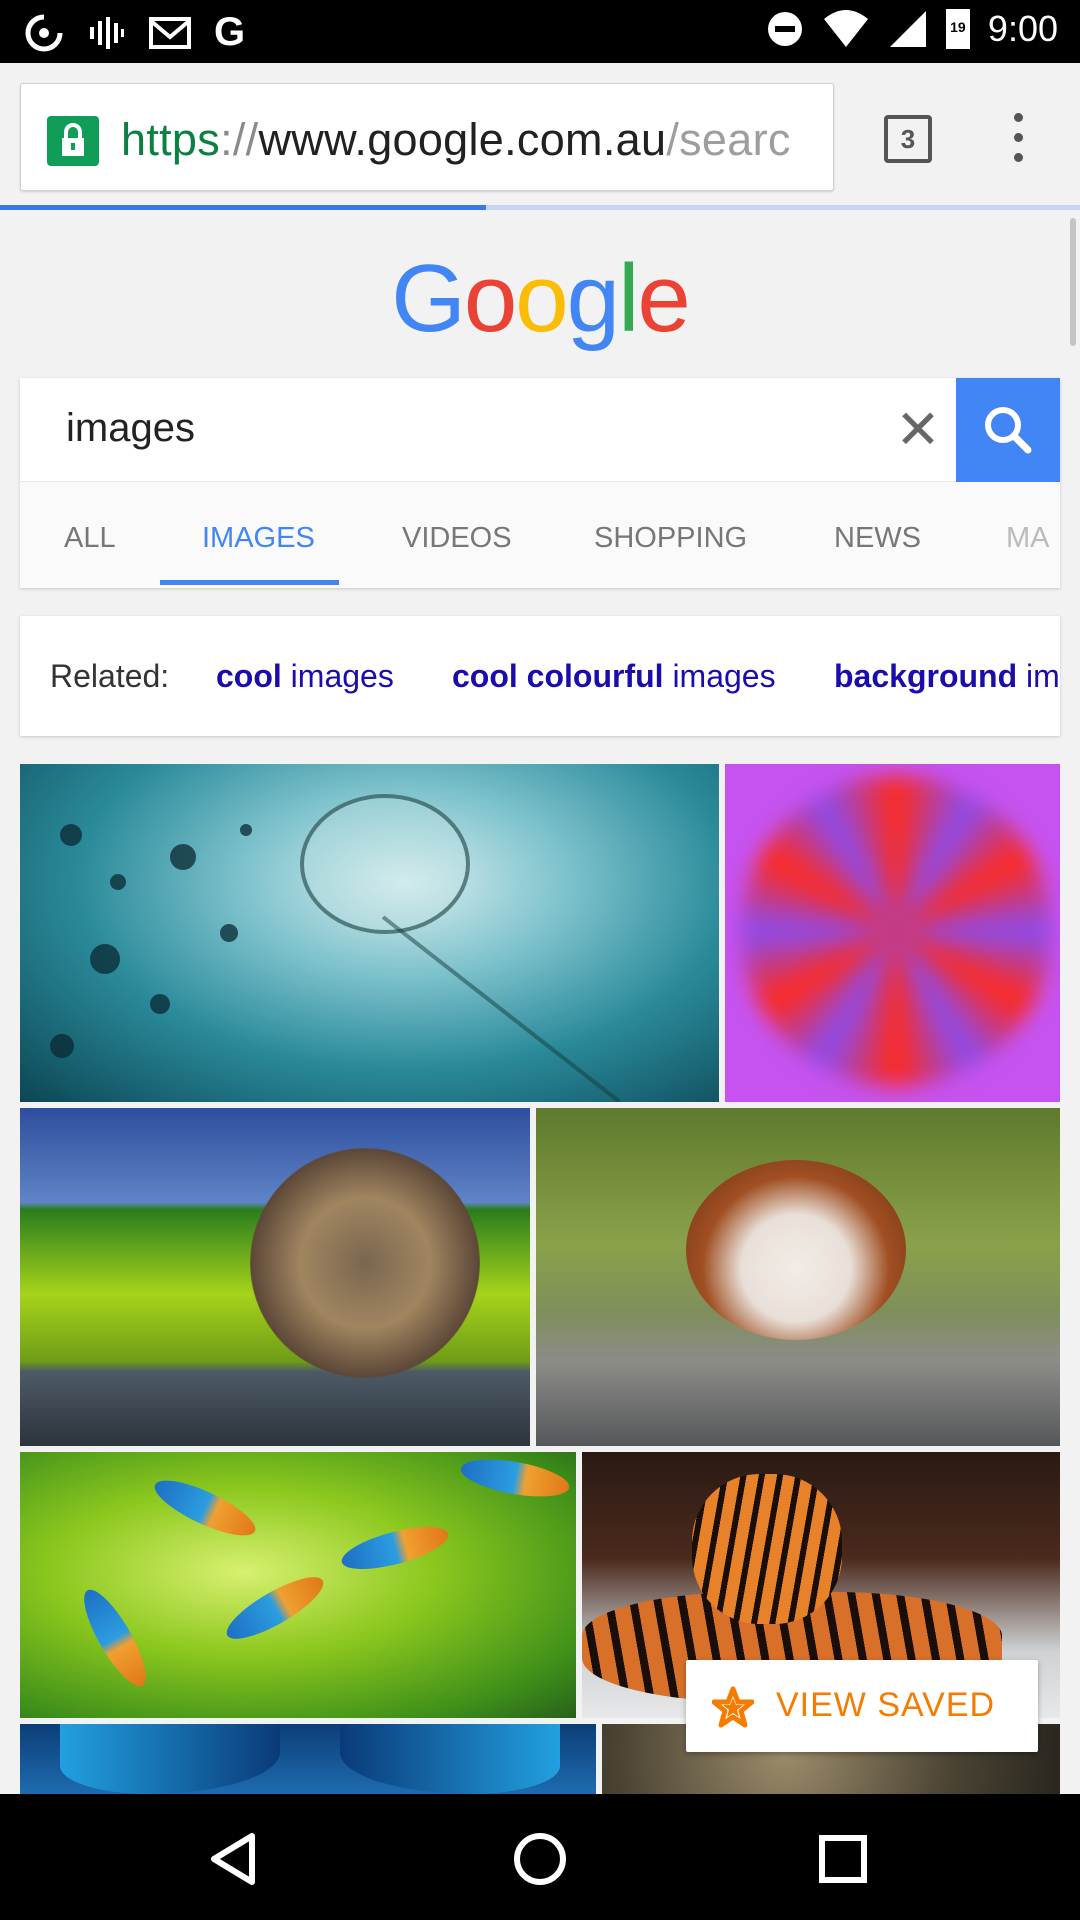 The image size is (1080, 1920). What do you see at coordinates (110, 676) in the screenshot?
I see `related-label: Related:` at bounding box center [110, 676].